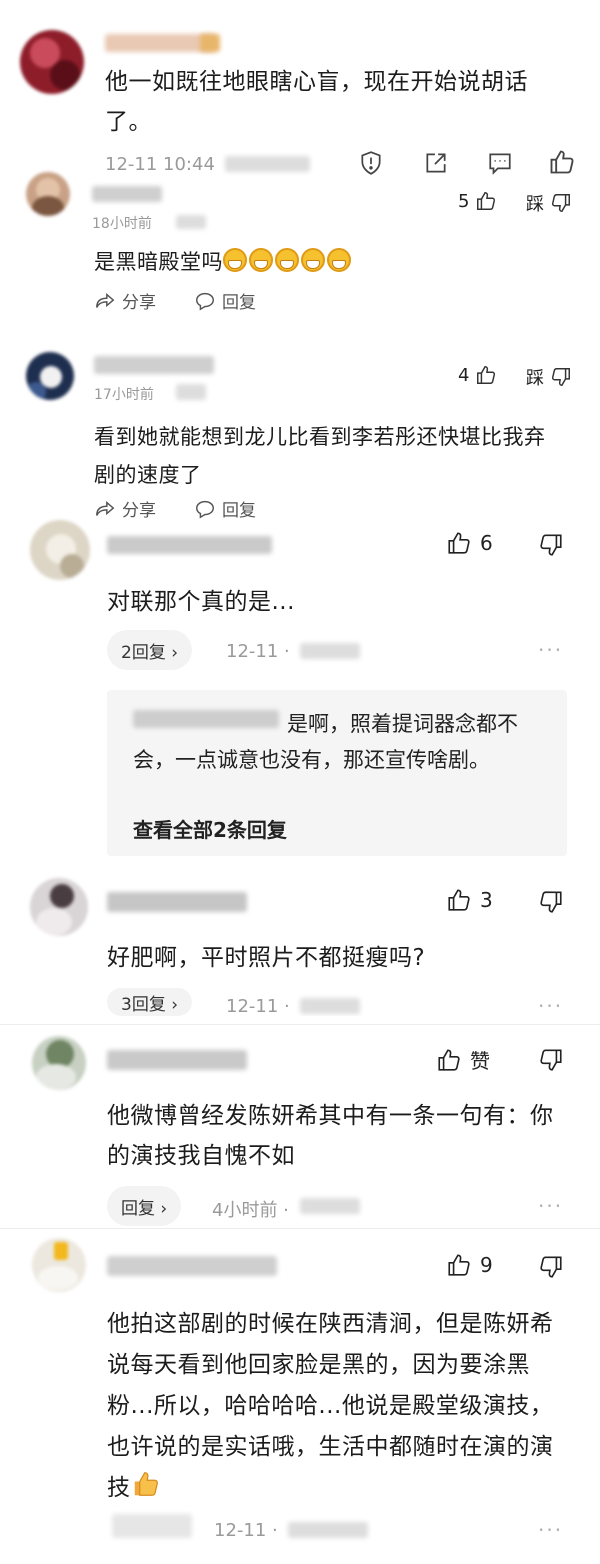 The height and width of the screenshot is (1564, 600). I want to click on comment-text: 是黑暗殿堂吗, so click(223, 262).